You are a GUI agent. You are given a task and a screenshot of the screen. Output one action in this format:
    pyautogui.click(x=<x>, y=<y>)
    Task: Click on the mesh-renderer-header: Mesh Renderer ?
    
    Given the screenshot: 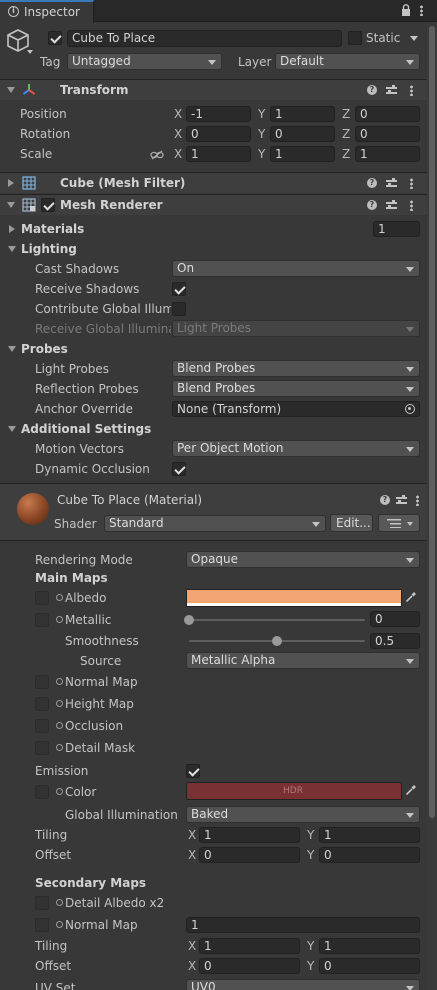 What is the action you would take?
    pyautogui.click(x=213, y=204)
    